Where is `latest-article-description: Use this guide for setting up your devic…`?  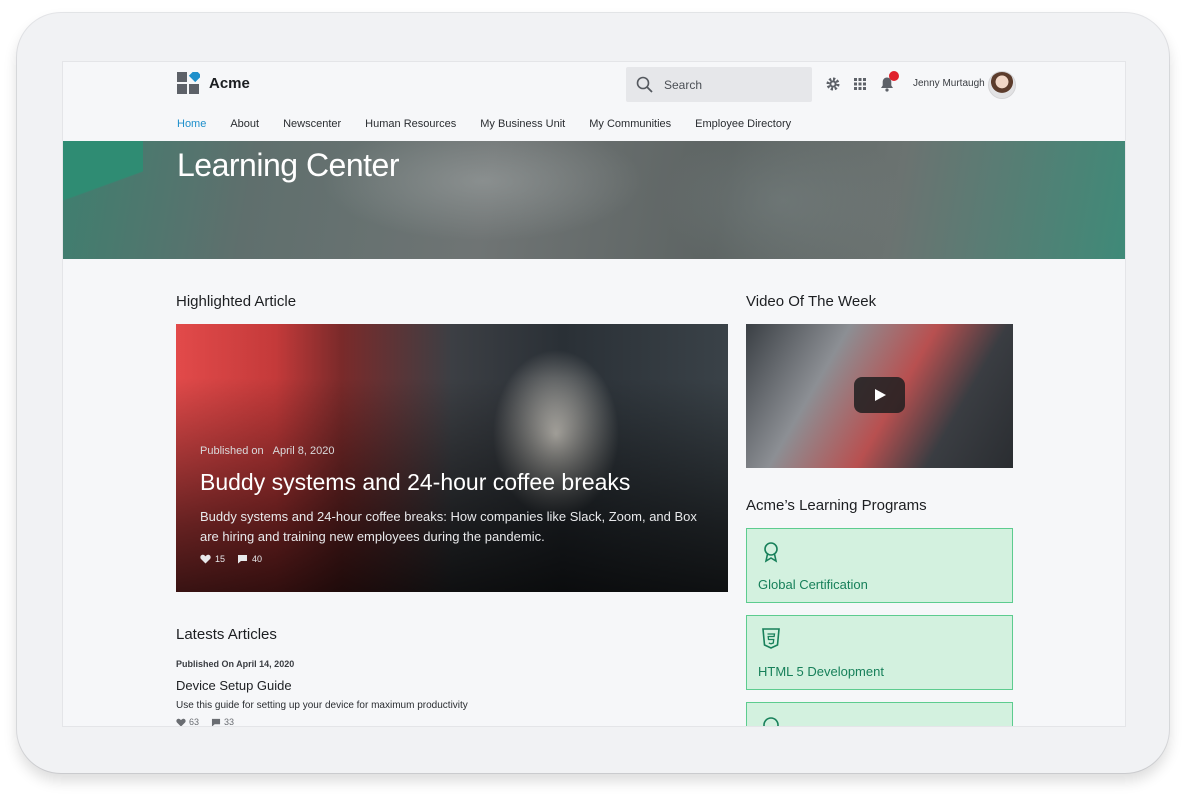
latest-article-description: Use this guide for setting up your devic… is located at coordinates (322, 705).